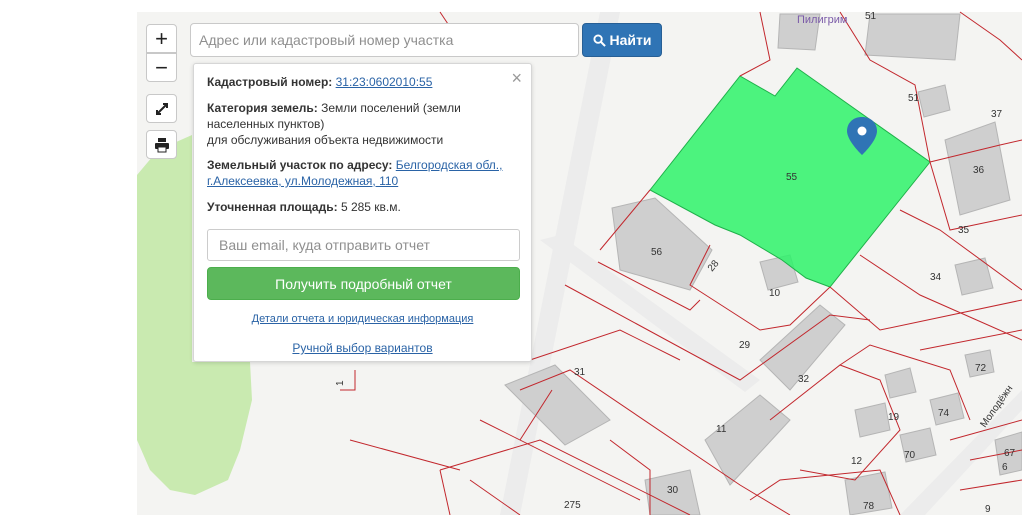 This screenshot has height=515, width=1022. What do you see at coordinates (363, 319) in the screenshot?
I see `details-link: Детали отчета и юридическая информация` at bounding box center [363, 319].